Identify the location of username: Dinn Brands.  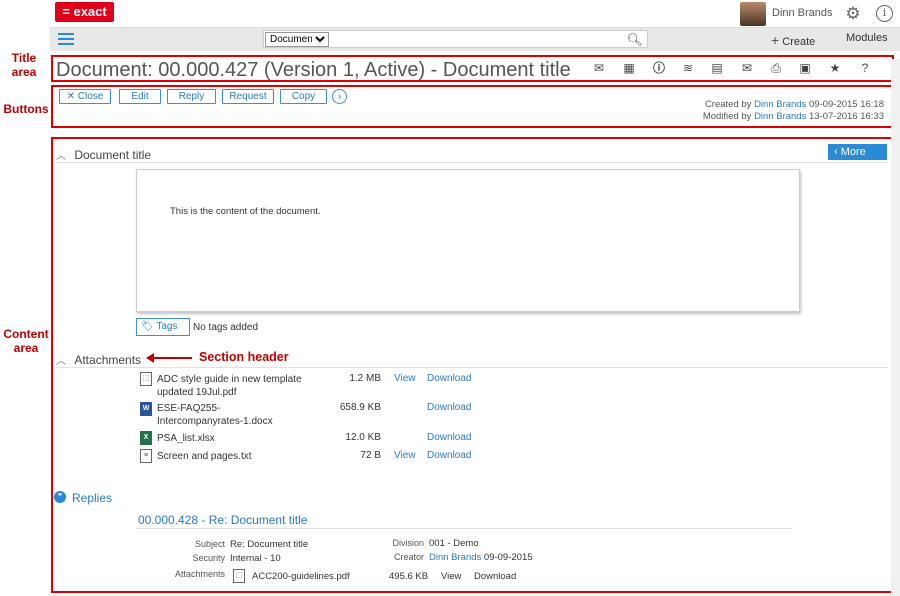
(802, 13).